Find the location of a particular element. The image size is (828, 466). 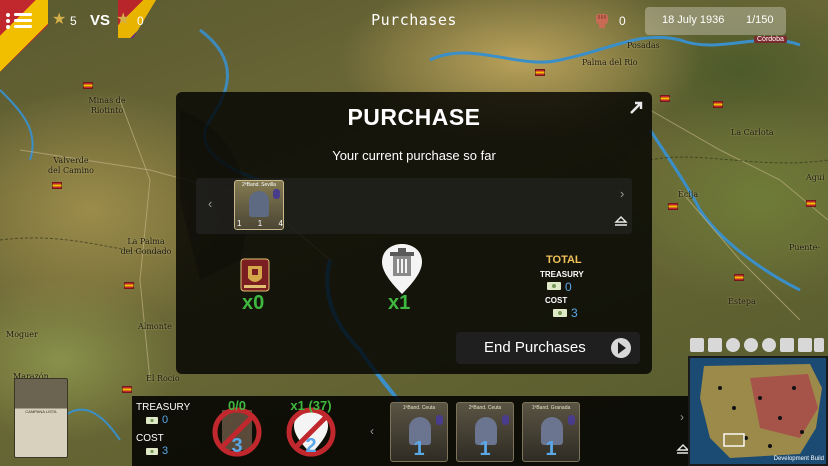

roster-slot: x1 (37) 2 is located at coordinates (311, 428).